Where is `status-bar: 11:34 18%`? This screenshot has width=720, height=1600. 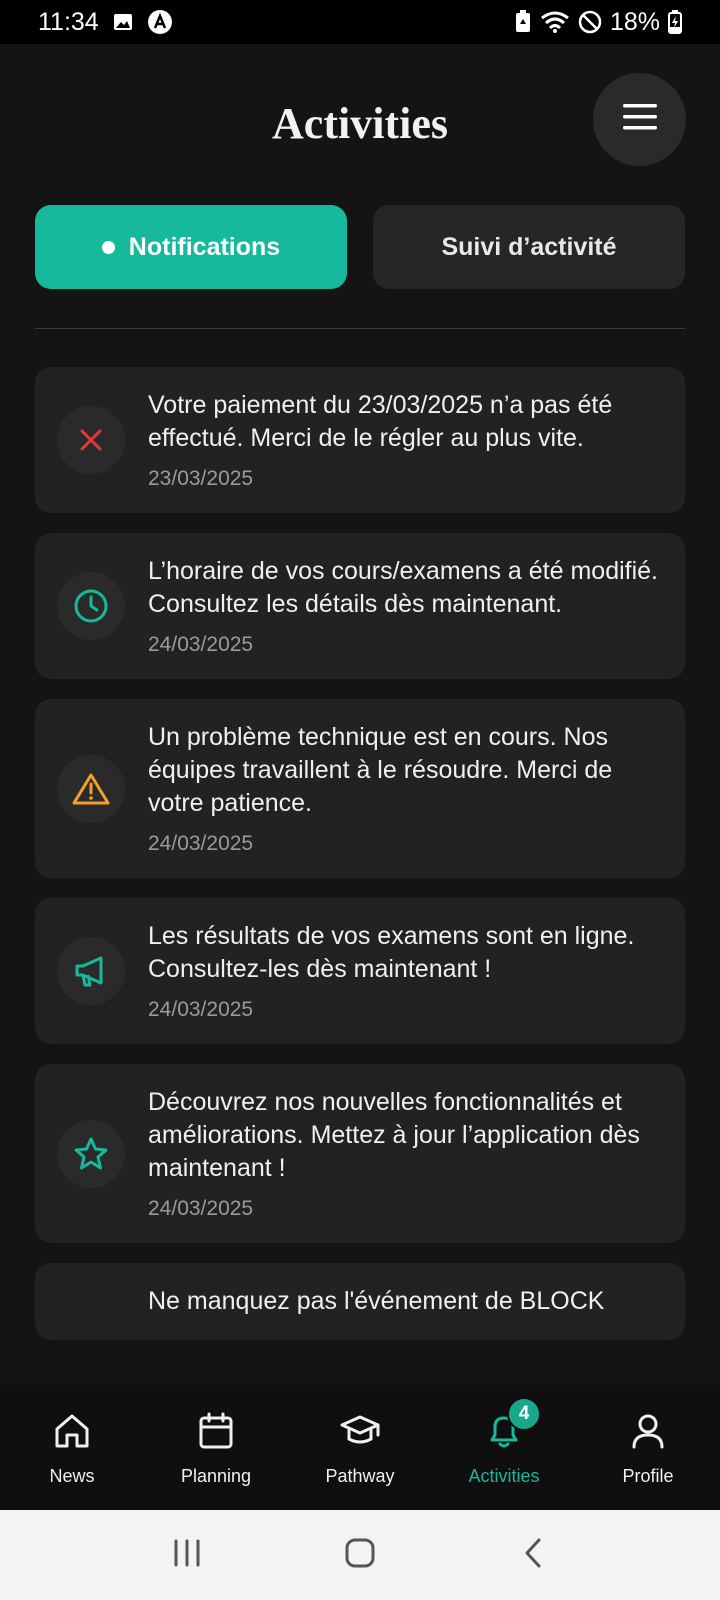
status-bar: 11:34 18% is located at coordinates (360, 22).